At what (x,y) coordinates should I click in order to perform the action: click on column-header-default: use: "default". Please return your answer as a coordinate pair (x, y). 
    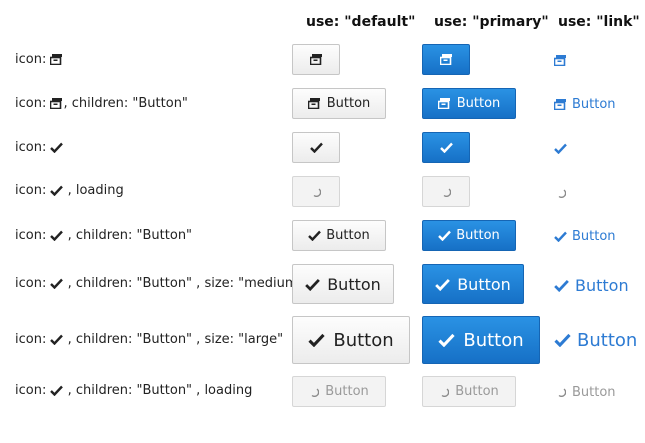
    Looking at the image, I should click on (361, 22).